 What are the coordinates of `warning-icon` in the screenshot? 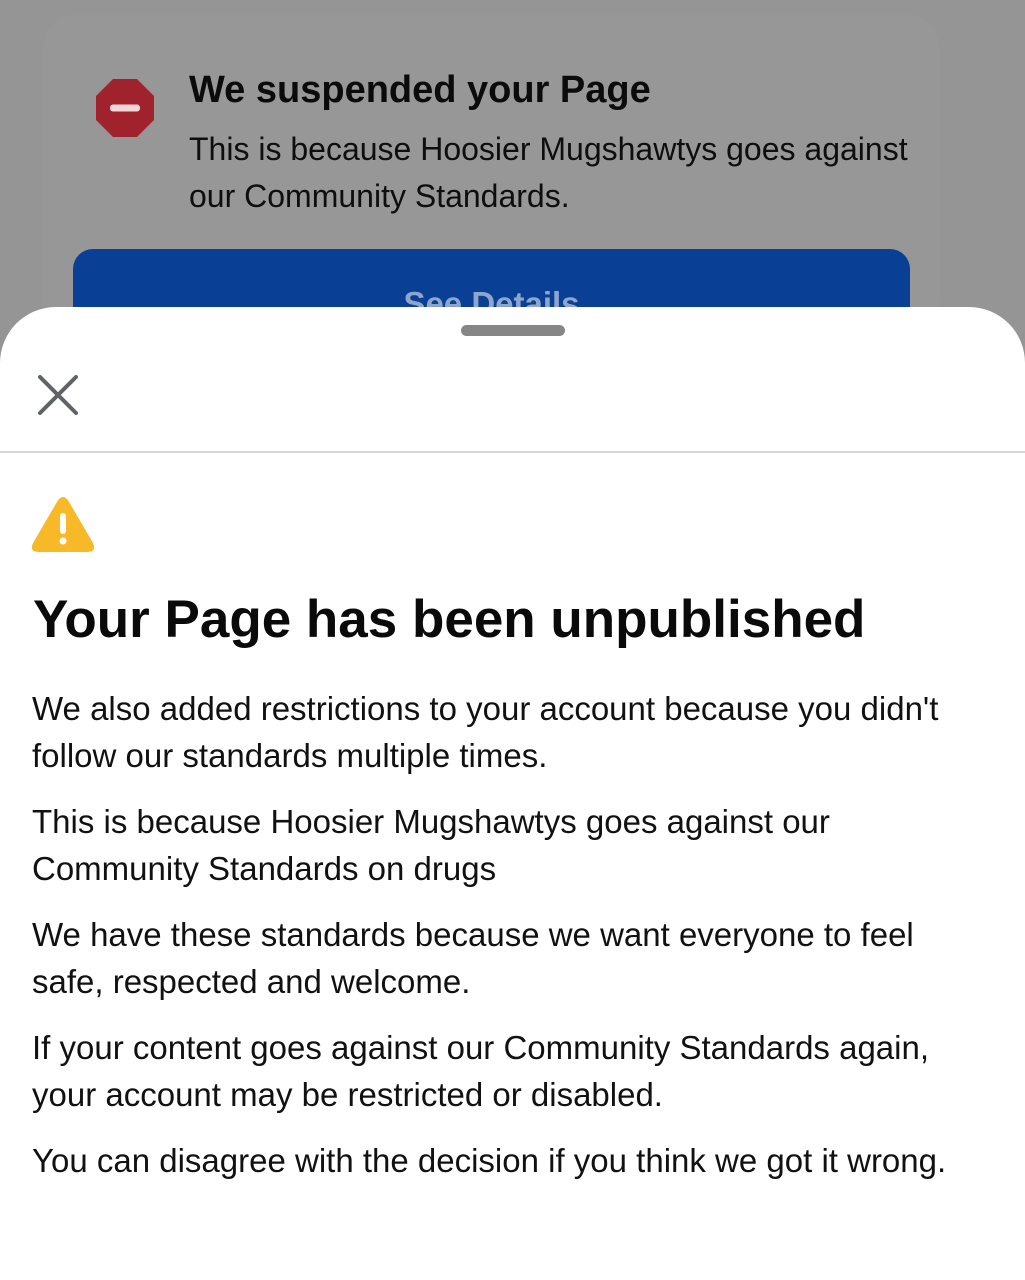 It's located at (63, 524).